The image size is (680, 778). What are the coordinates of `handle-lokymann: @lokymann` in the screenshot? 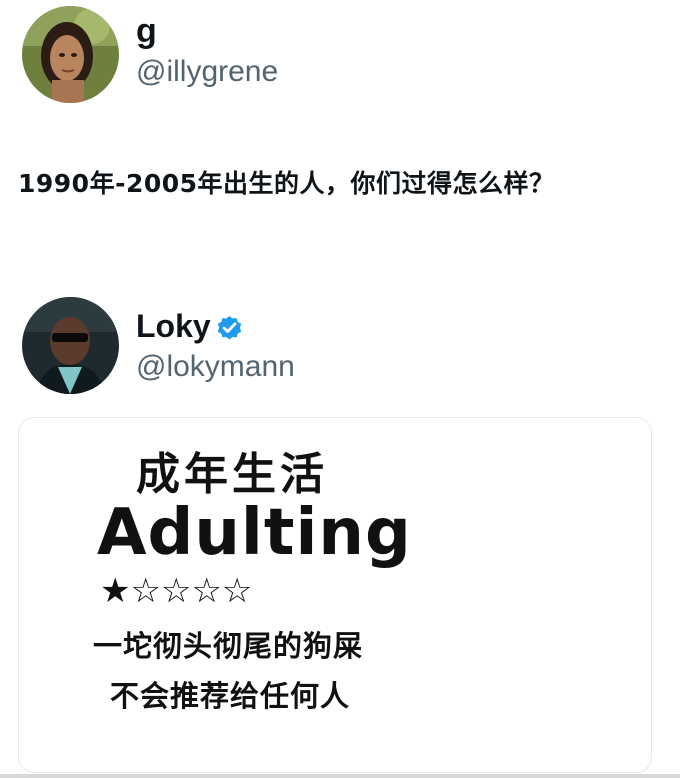 It's located at (215, 367).